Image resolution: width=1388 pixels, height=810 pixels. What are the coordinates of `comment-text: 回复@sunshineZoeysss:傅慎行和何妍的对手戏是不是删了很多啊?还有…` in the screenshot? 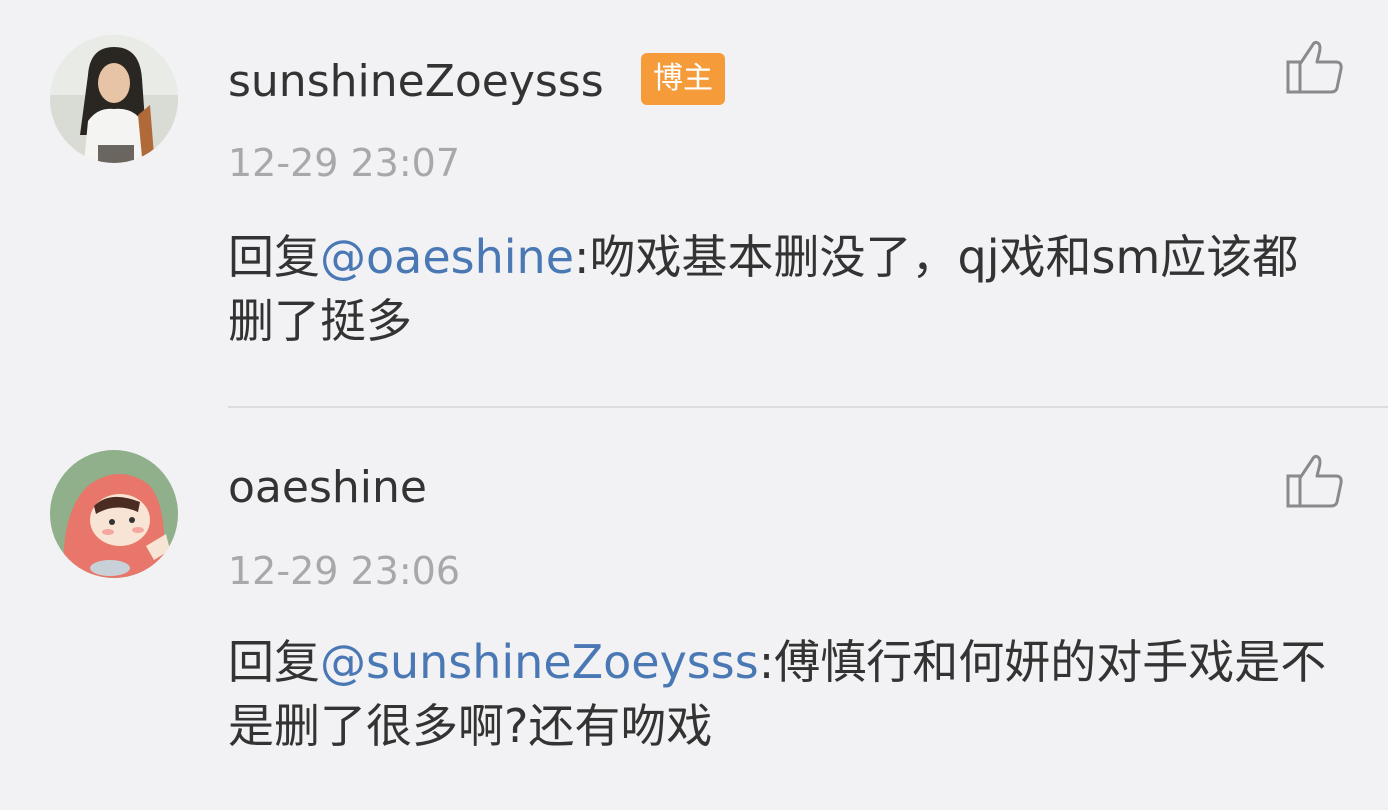 It's located at (783, 694).